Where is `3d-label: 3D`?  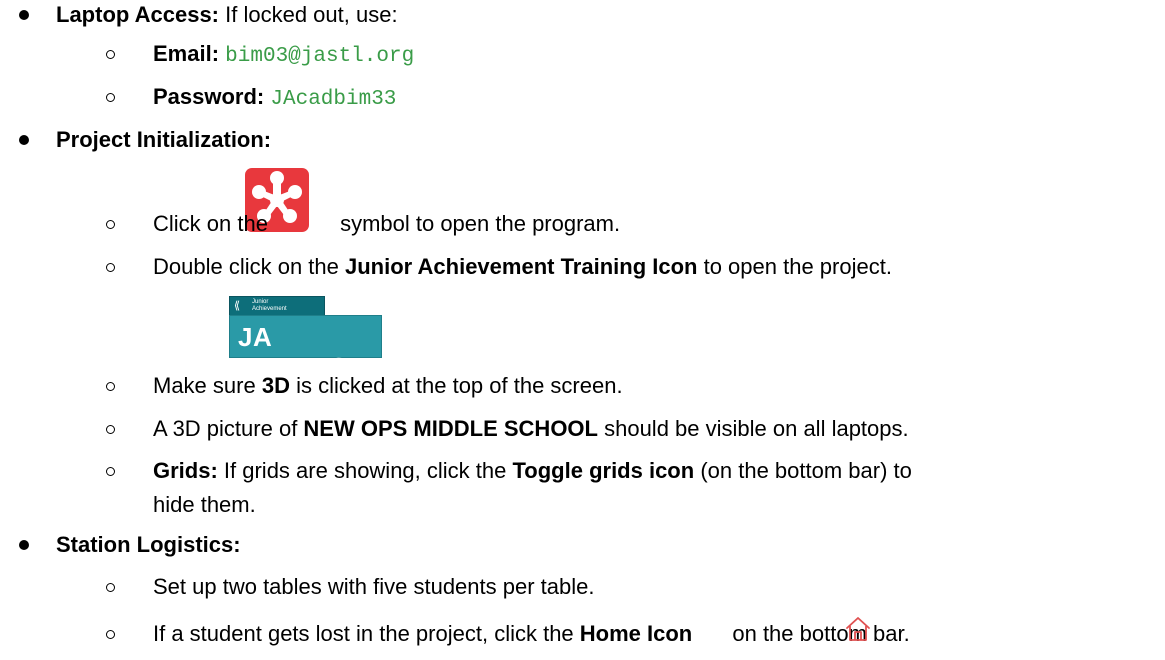
3d-label: 3D is located at coordinates (275, 385).